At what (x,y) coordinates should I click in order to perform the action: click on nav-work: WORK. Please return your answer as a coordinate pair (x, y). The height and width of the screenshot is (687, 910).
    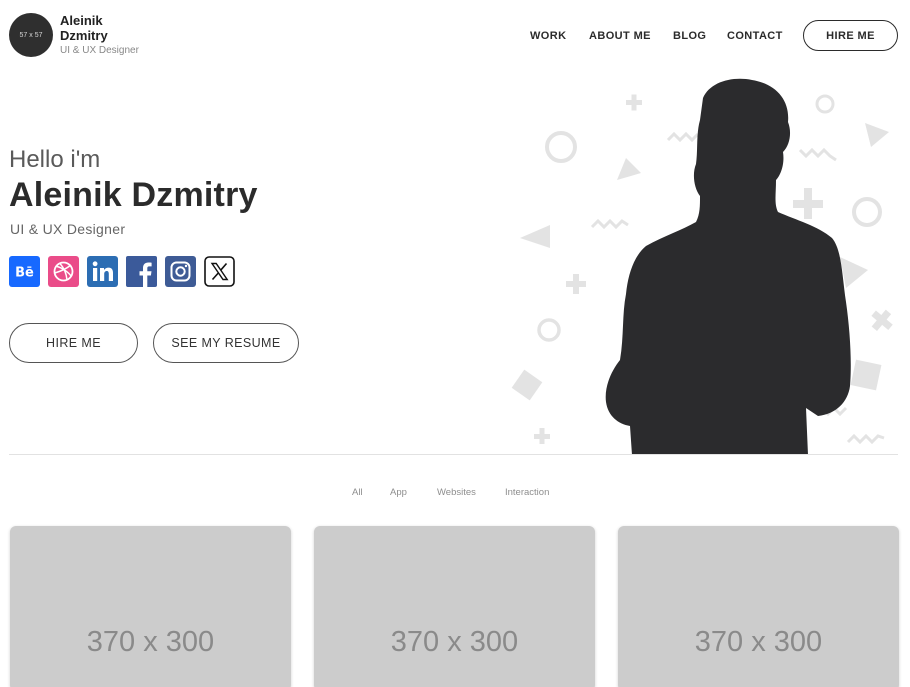
    Looking at the image, I should click on (548, 36).